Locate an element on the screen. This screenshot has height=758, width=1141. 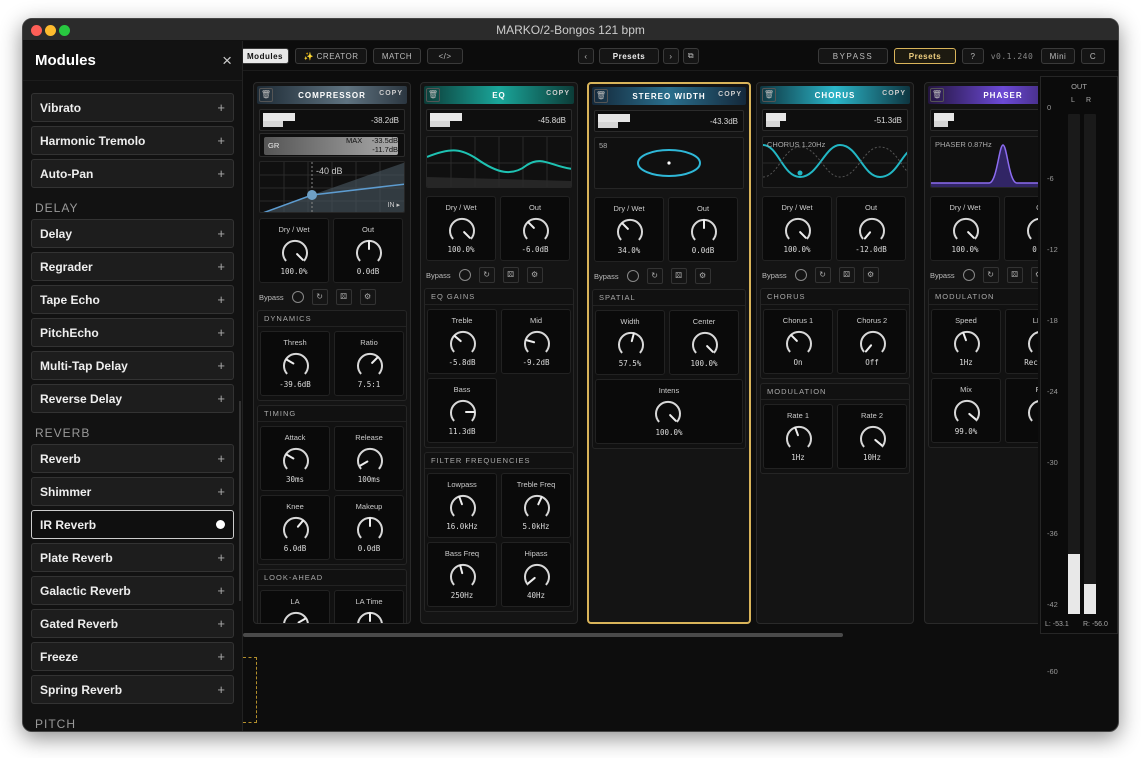
rack-horizontal-scrollbar is located at coordinates (543, 635).